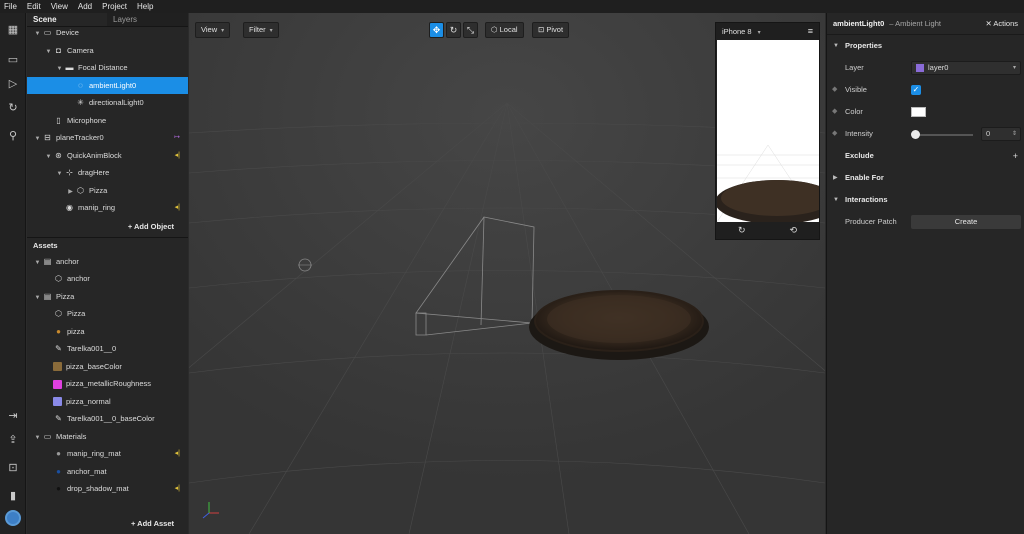 The width and height of the screenshot is (1024, 534). I want to click on color-swatch, so click(918, 112).